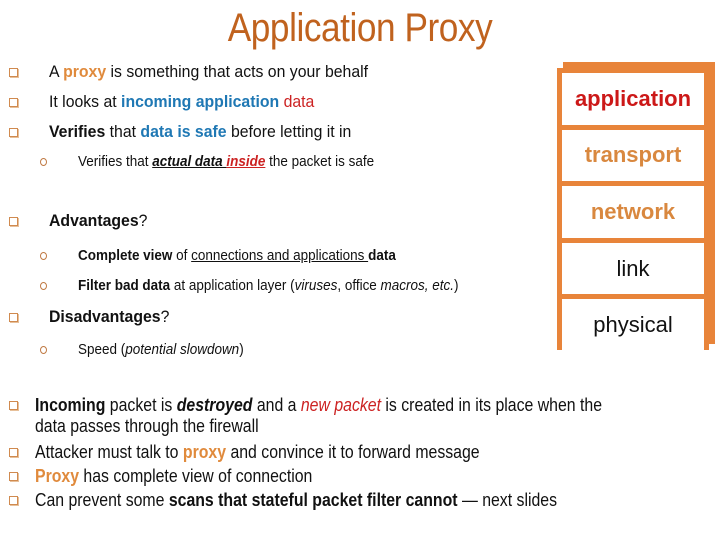 This screenshot has height=540, width=720. Describe the element at coordinates (633, 155) in the screenshot. I see `layer-transport: transport` at that location.